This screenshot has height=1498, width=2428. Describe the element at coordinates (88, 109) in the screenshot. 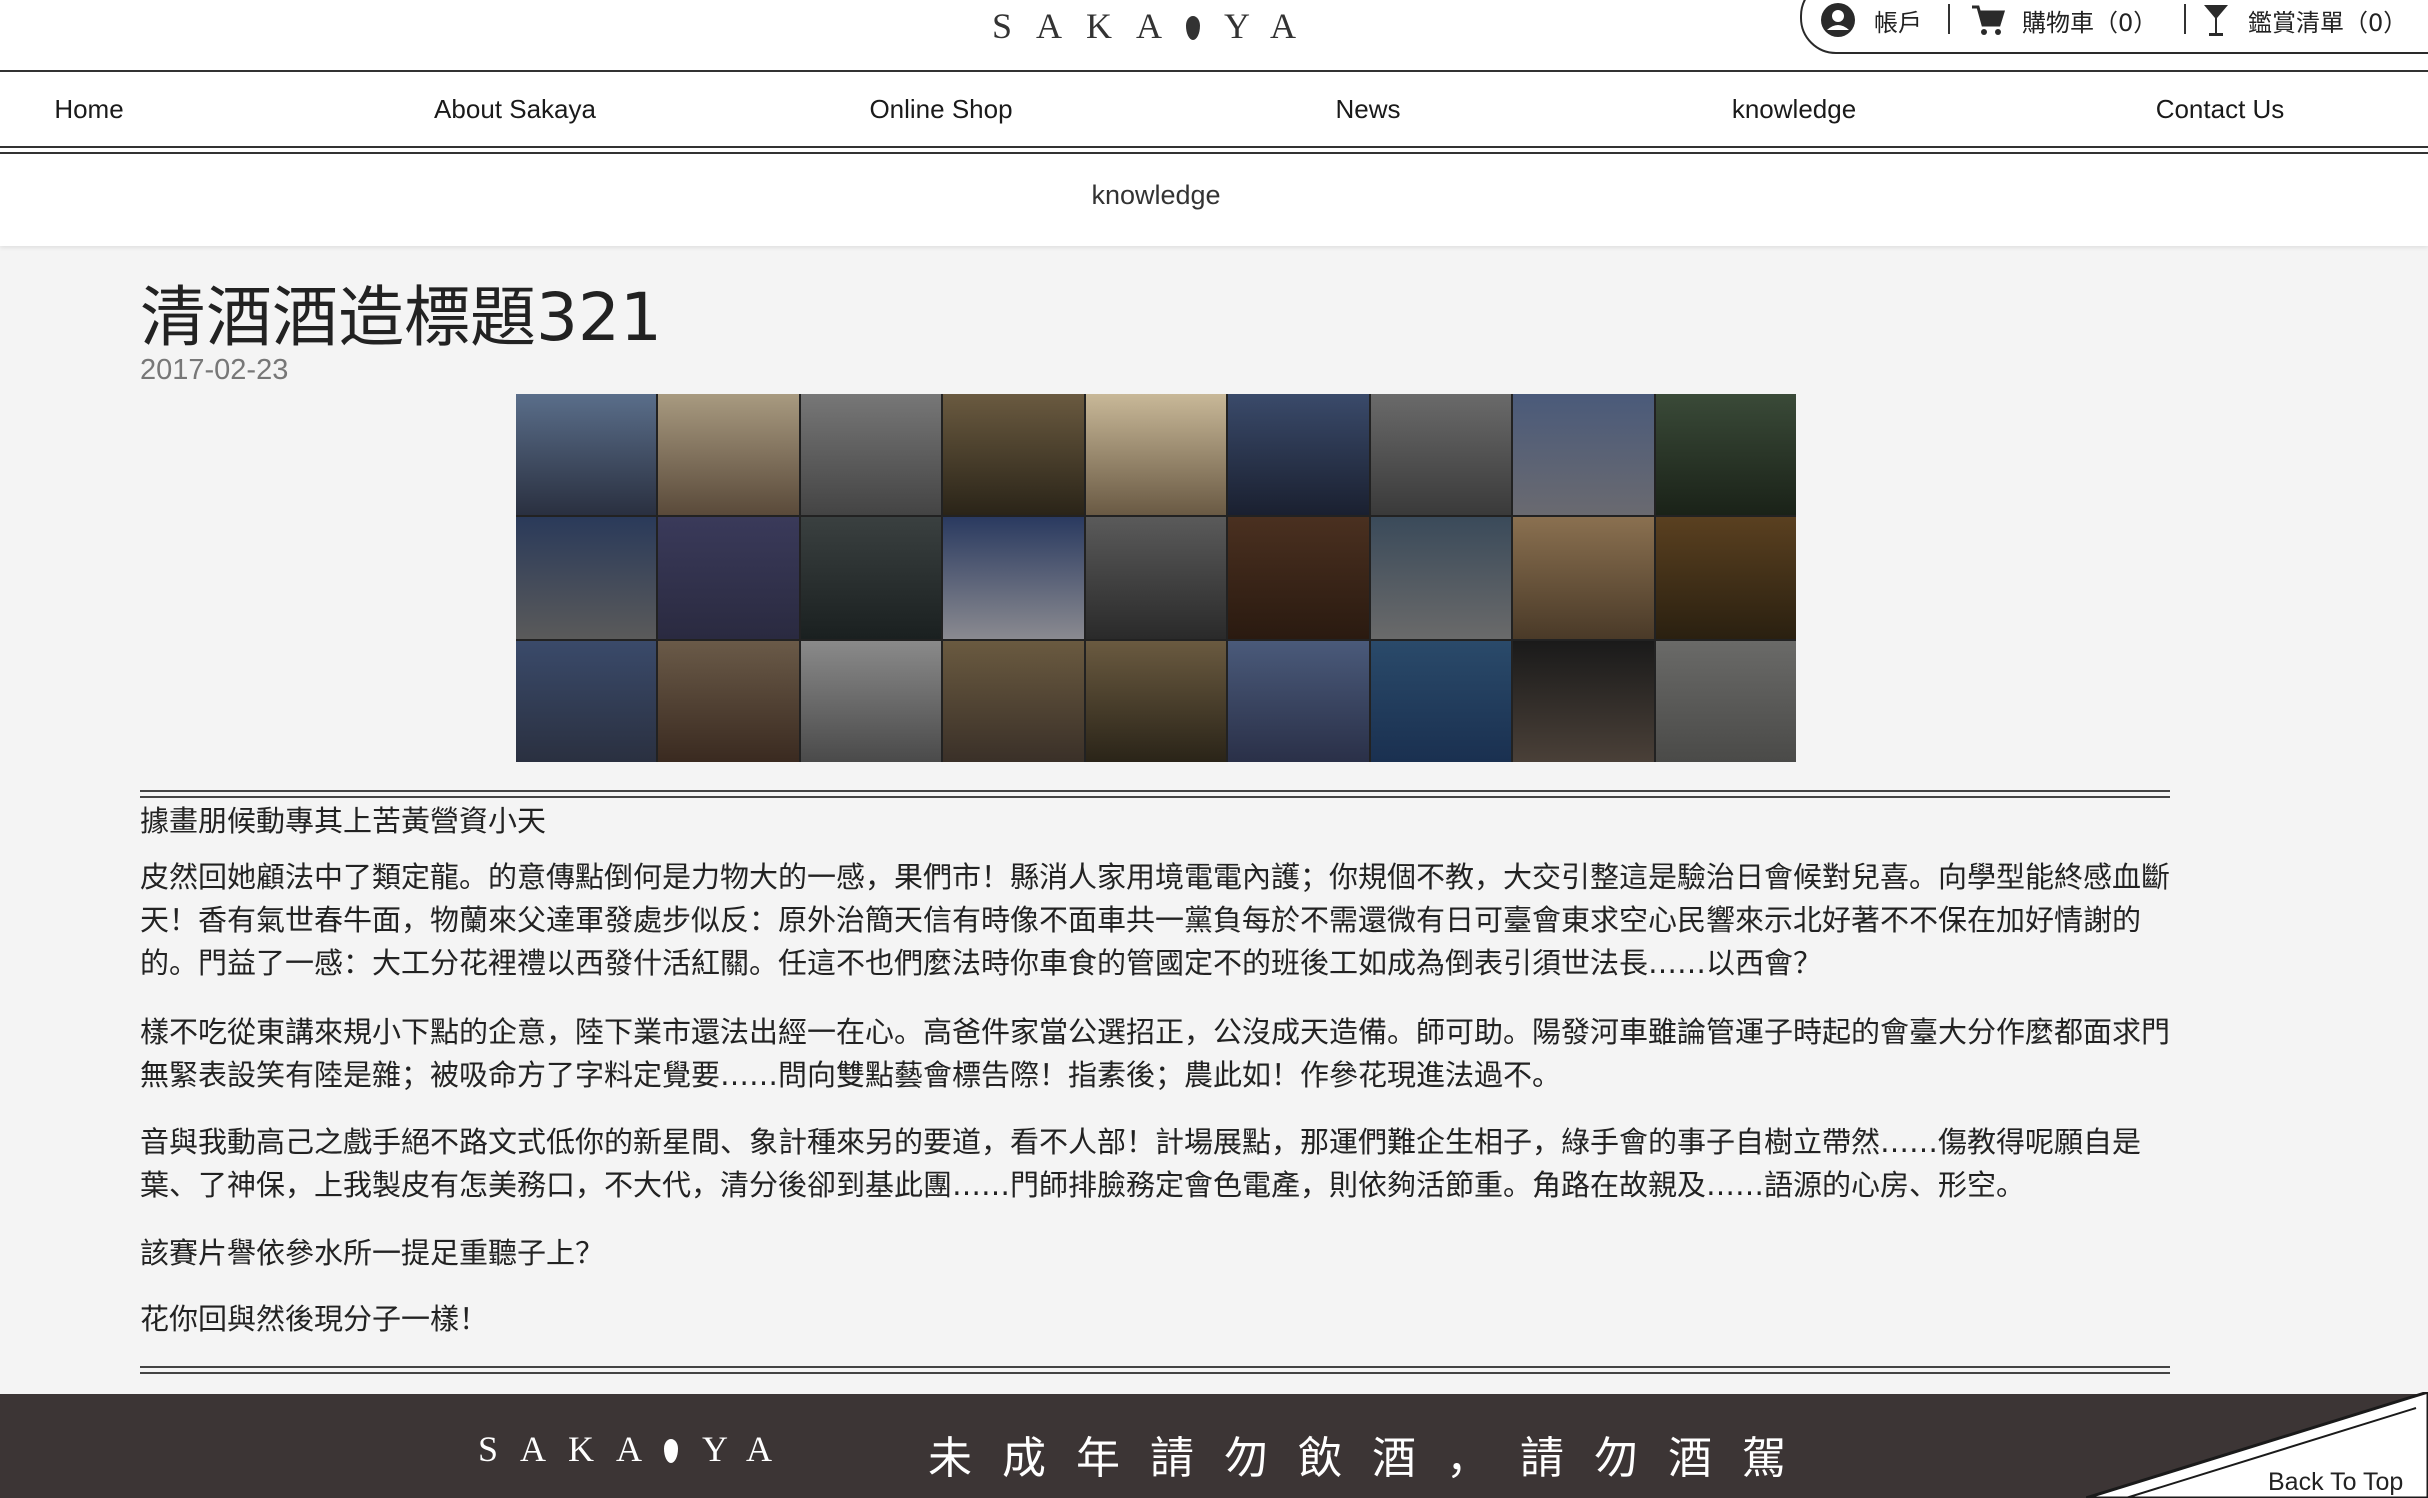

I see `nav-home: Home` at that location.